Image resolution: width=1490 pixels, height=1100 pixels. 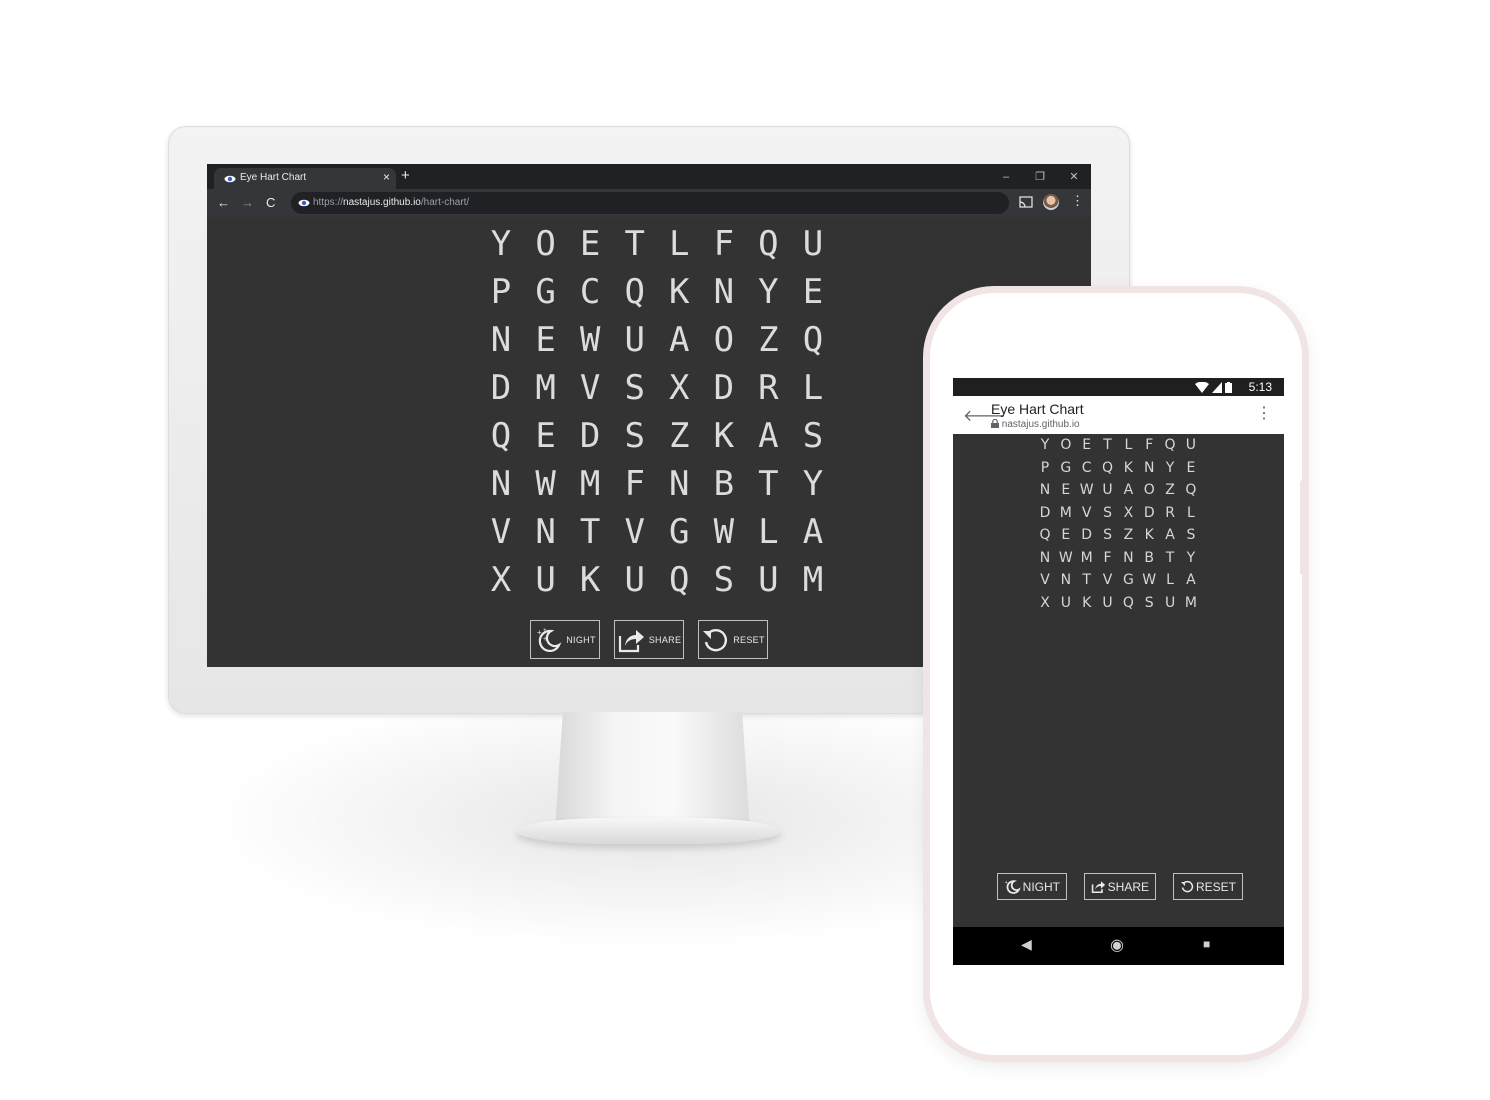 I want to click on reset-icon, so click(x=1187, y=886).